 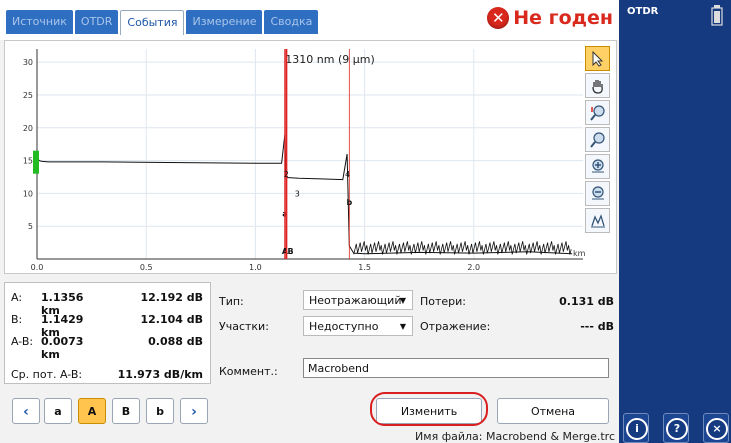 What do you see at coordinates (429, 411) in the screenshot?
I see `modify-button: Изменить` at bounding box center [429, 411].